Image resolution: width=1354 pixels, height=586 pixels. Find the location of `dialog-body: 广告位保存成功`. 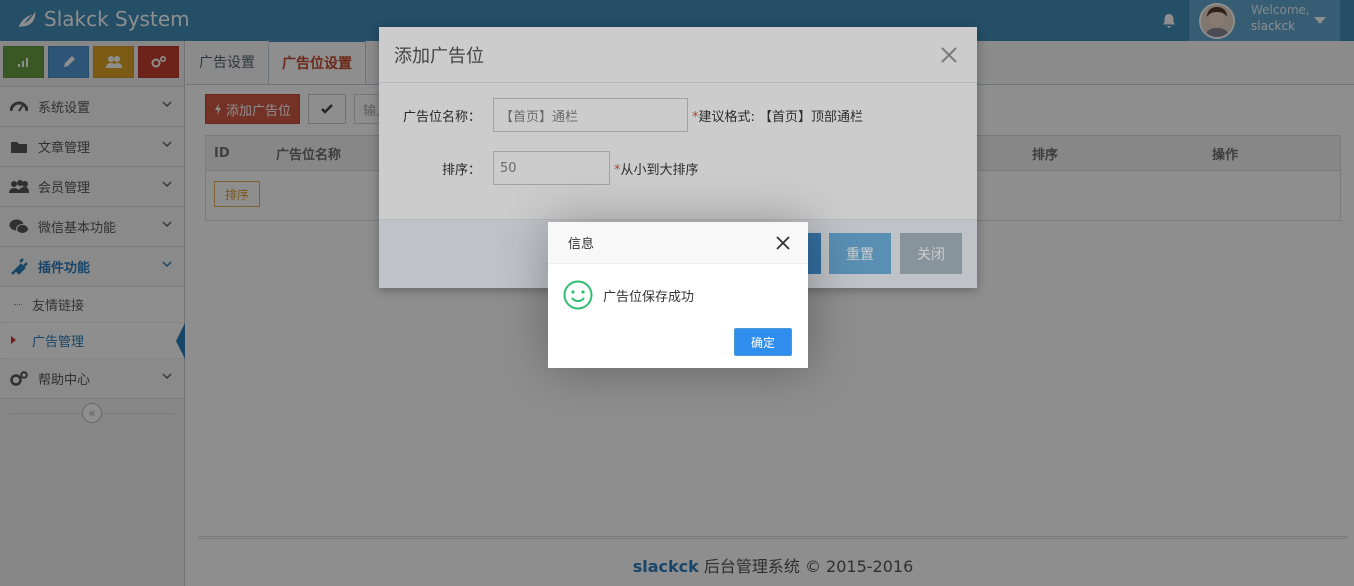

dialog-body: 广告位保存成功 is located at coordinates (628, 295).